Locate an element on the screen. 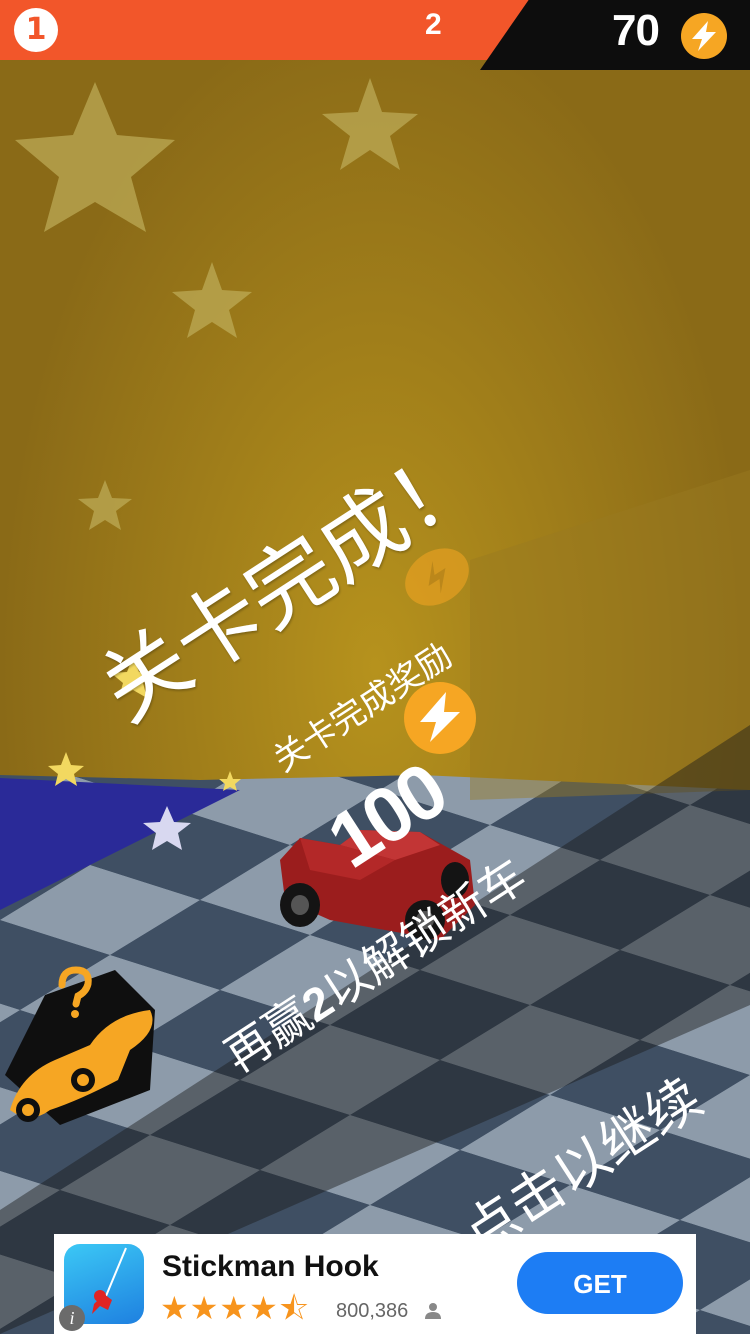 Image resolution: width=750 pixels, height=1334 pixels. next-level-number: 2 is located at coordinates (433, 24).